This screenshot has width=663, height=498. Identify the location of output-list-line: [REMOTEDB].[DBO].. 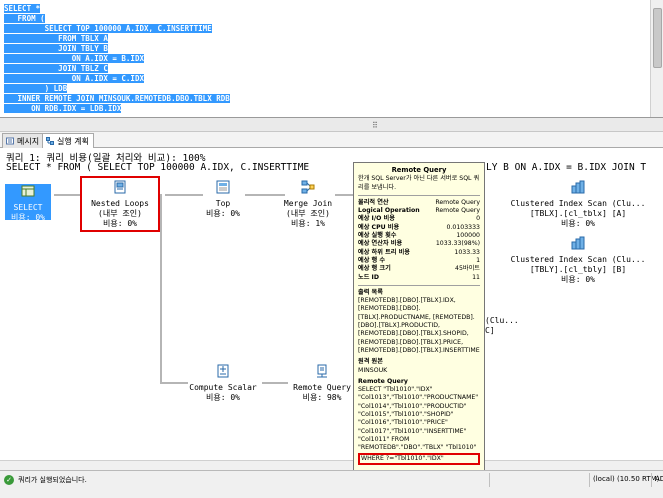
(389, 309).